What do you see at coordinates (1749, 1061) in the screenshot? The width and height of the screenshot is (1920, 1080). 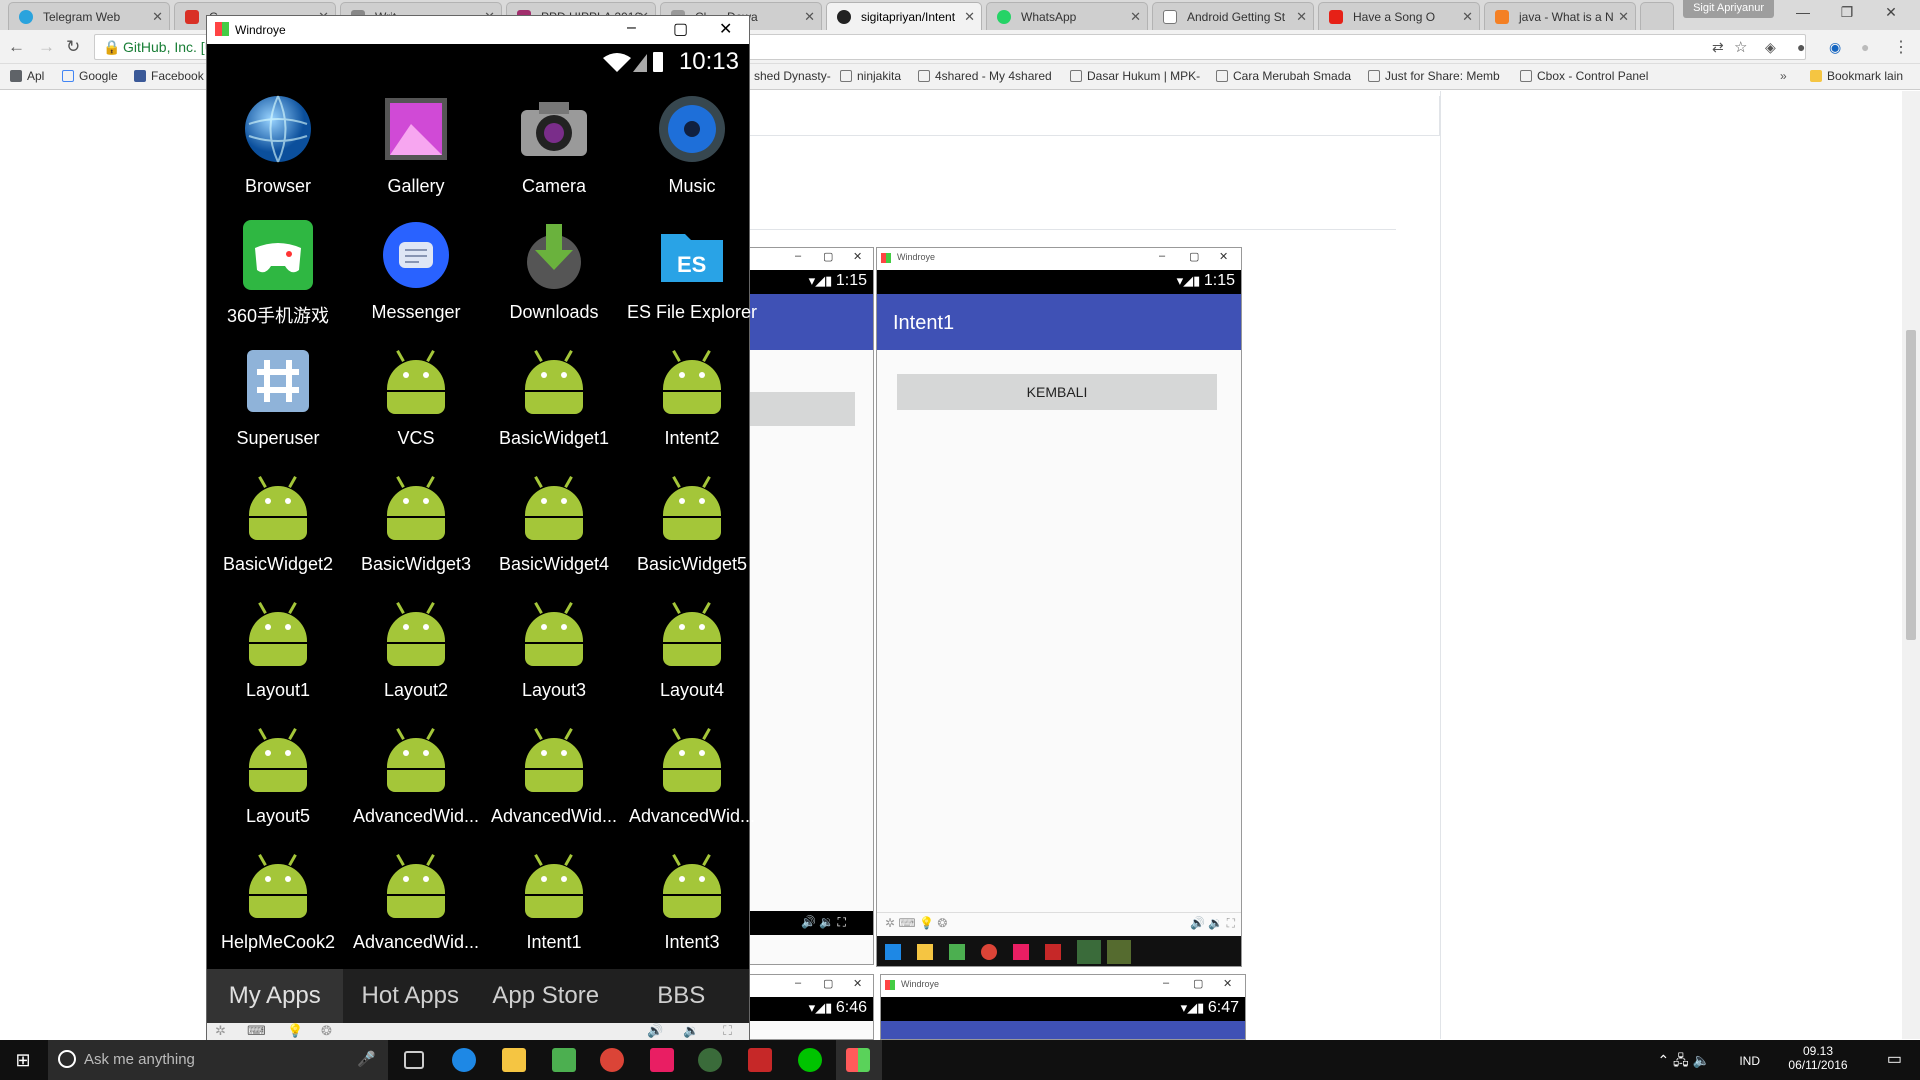 I see `language-indicator: IND` at bounding box center [1749, 1061].